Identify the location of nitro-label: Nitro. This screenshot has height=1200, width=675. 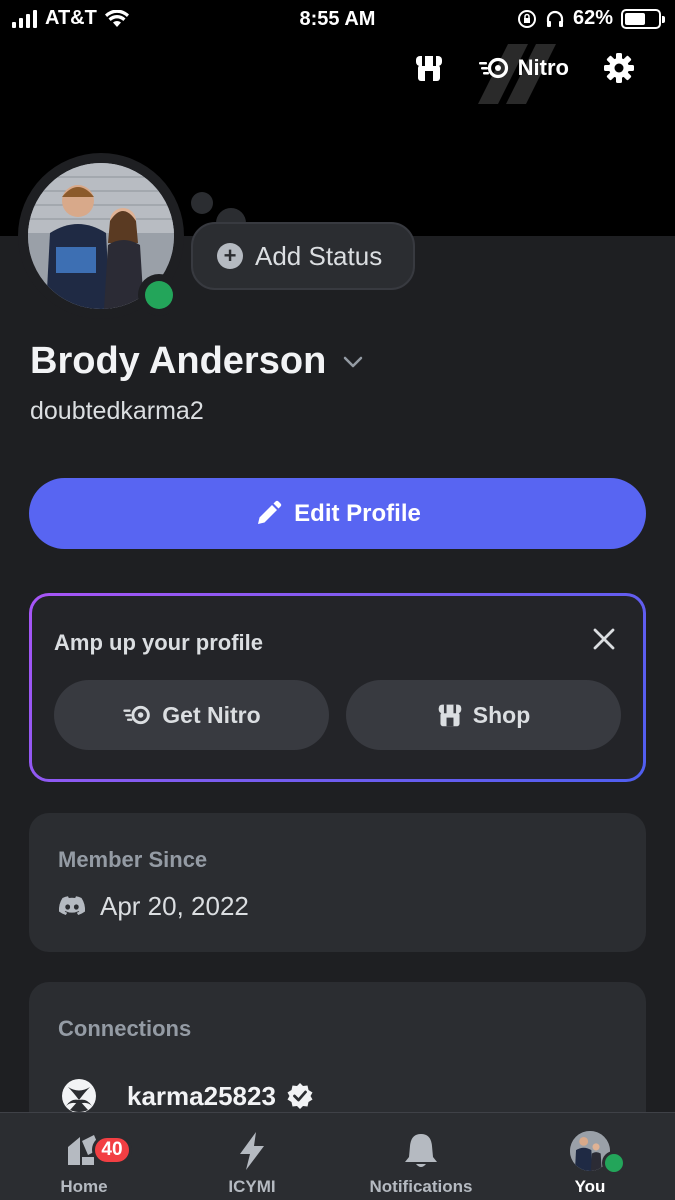
(543, 67).